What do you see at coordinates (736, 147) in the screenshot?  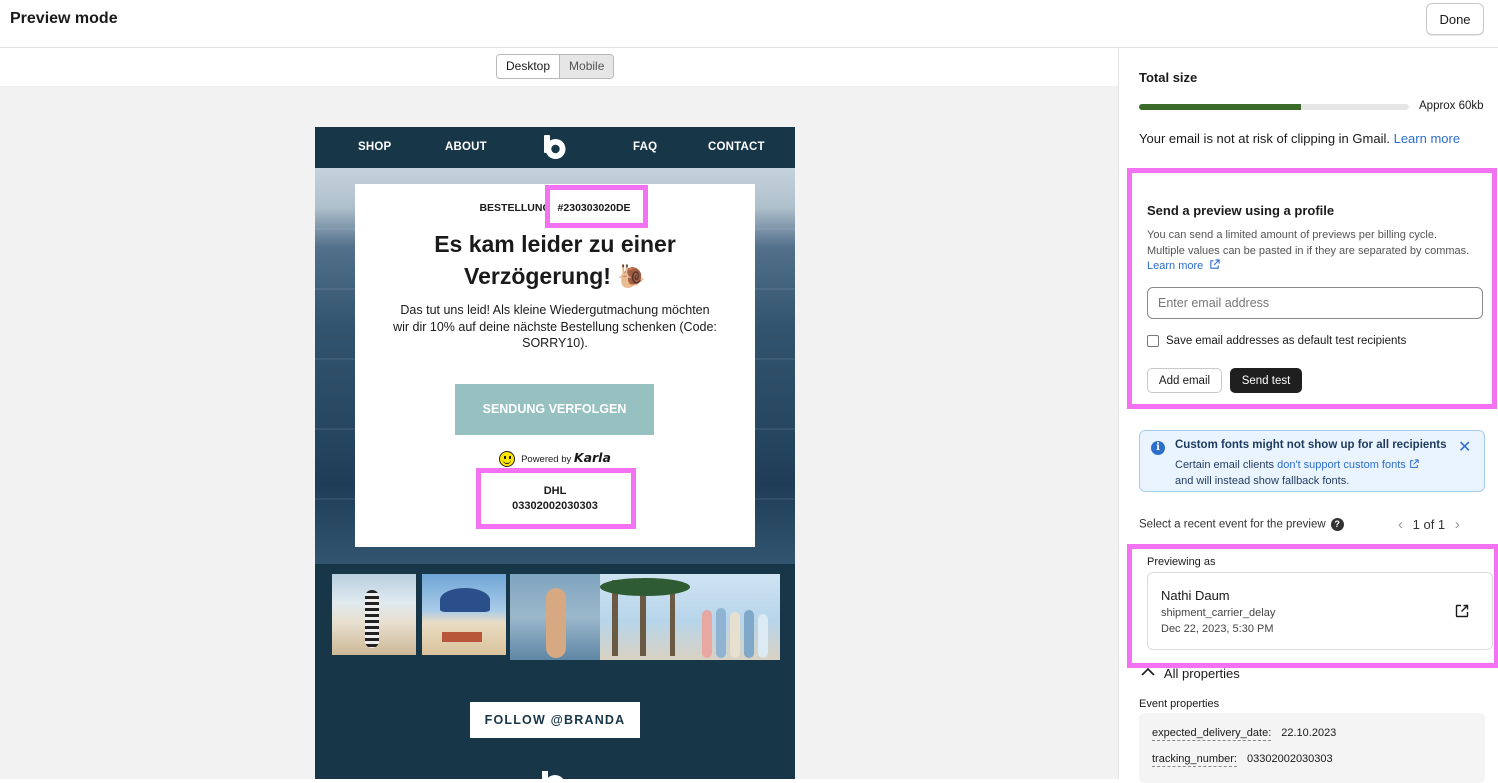 I see `nav-contact: CONTACT` at bounding box center [736, 147].